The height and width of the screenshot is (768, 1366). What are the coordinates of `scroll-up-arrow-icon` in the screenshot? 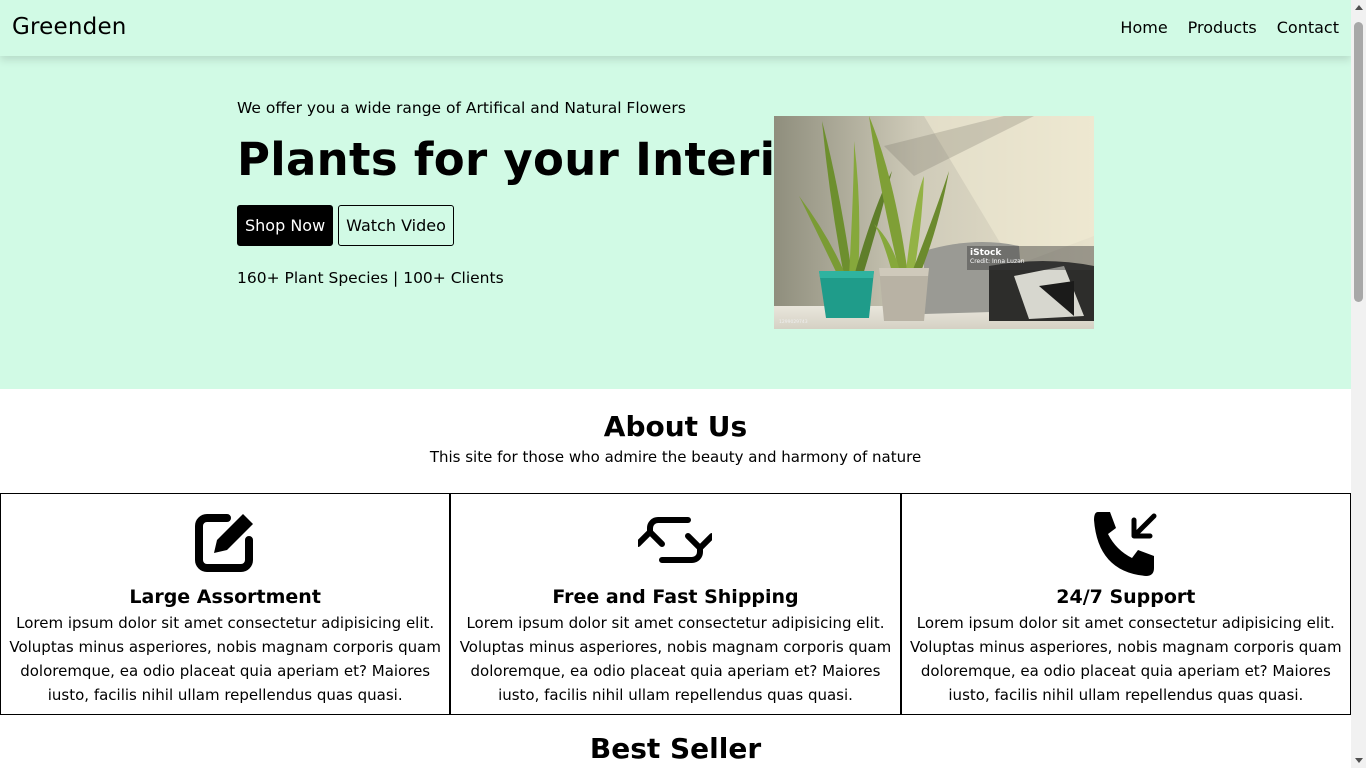 It's located at (1359, 7).